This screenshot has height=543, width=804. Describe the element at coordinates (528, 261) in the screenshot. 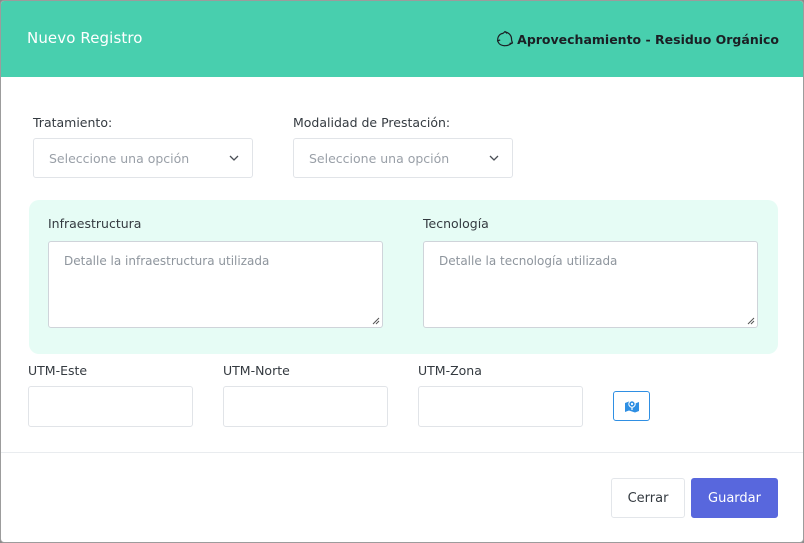

I see `tecnologia-placeholder: Detalle la tecnología utilizada` at that location.